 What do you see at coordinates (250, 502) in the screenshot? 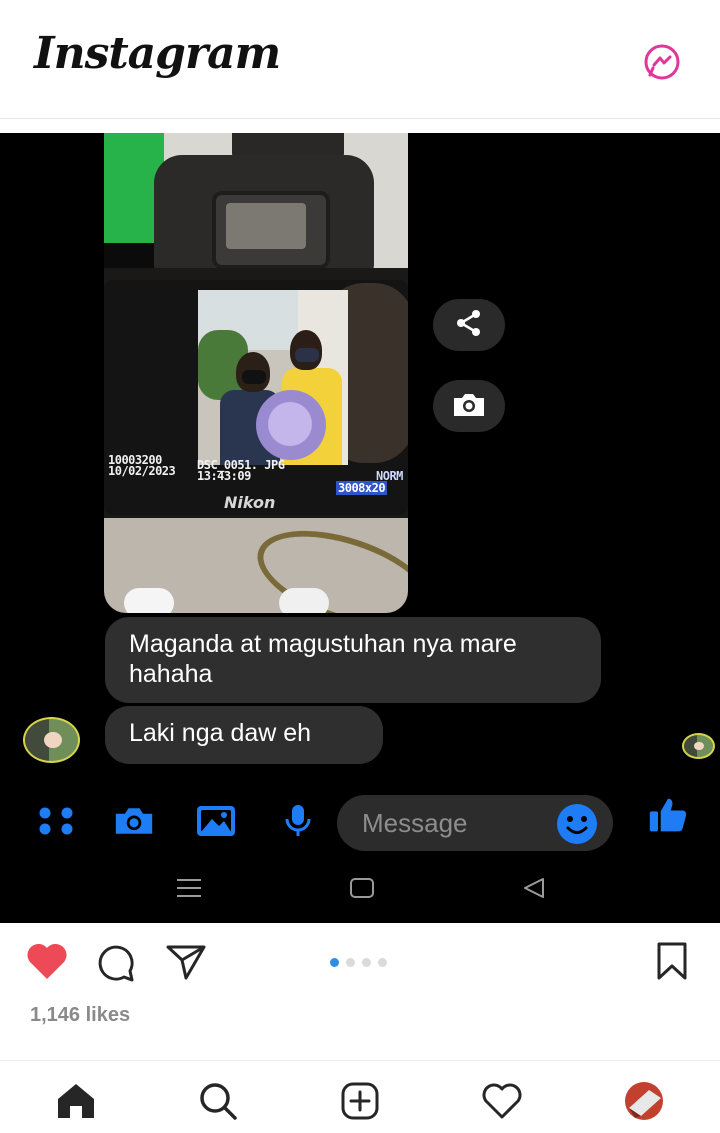
I see `camera-brand: Nikon` at bounding box center [250, 502].